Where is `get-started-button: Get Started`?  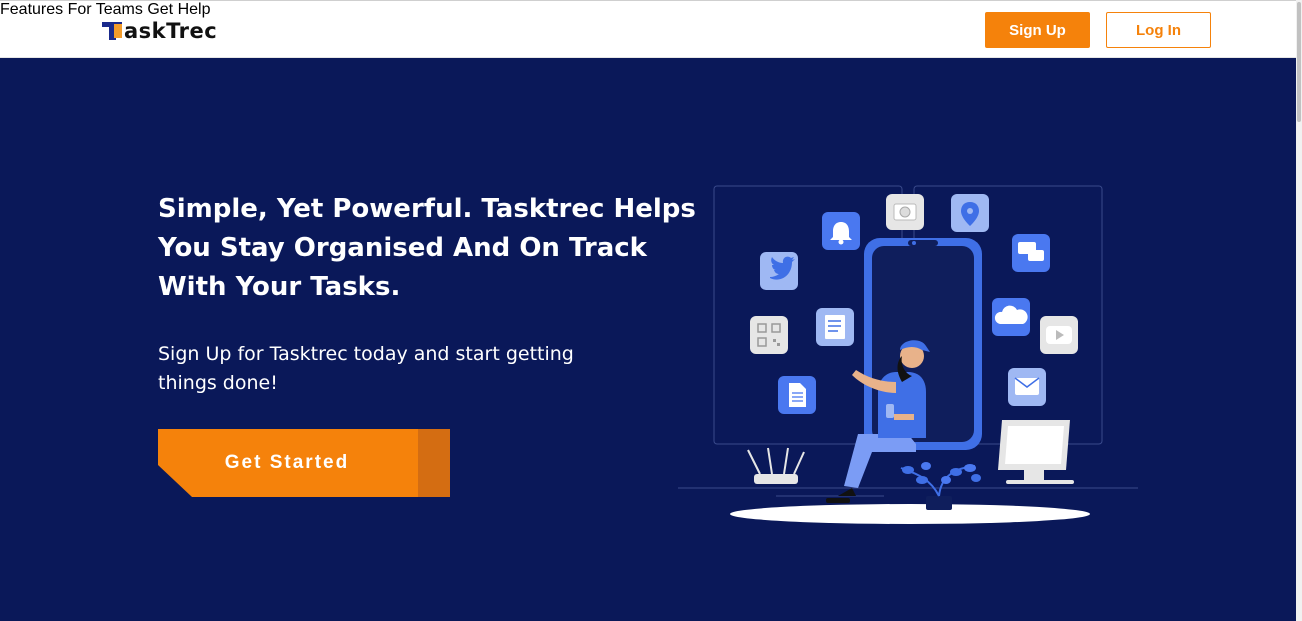 get-started-button: Get Started is located at coordinates (304, 463).